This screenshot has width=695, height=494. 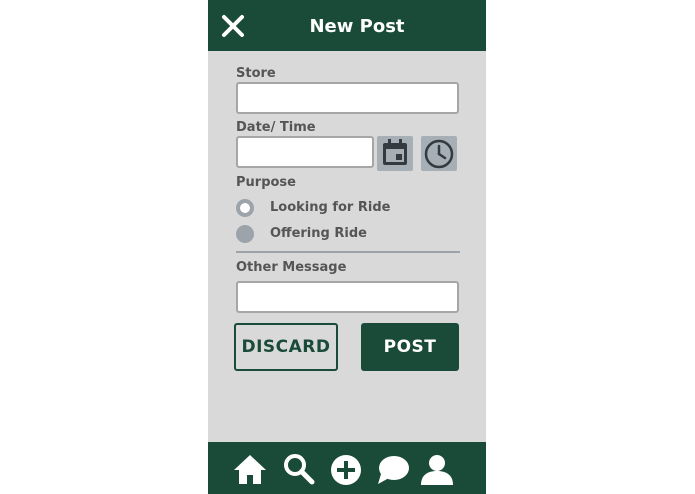 What do you see at coordinates (347, 297) in the screenshot?
I see `other-message-input` at bounding box center [347, 297].